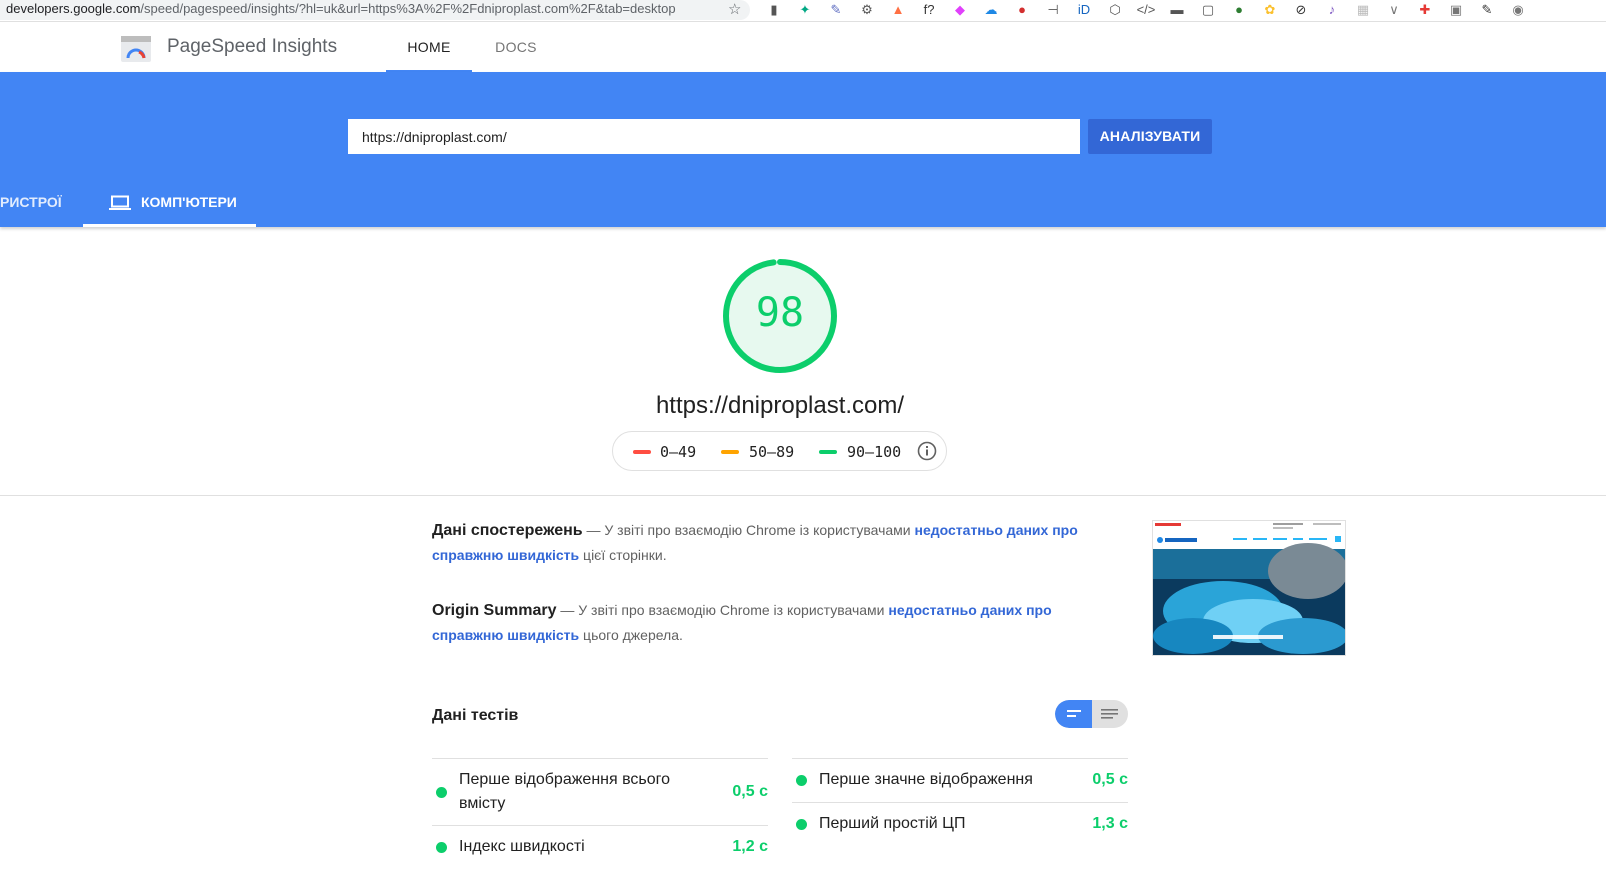  I want to click on extension-icon: ✦, so click(805, 10).